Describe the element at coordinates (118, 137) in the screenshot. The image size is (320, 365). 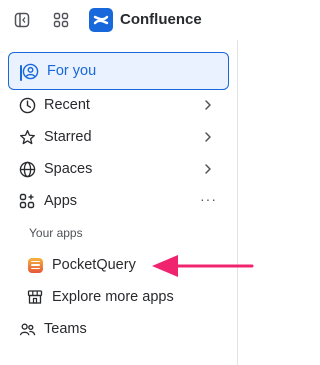
I see `sidebar-item-starred: Starred` at that location.